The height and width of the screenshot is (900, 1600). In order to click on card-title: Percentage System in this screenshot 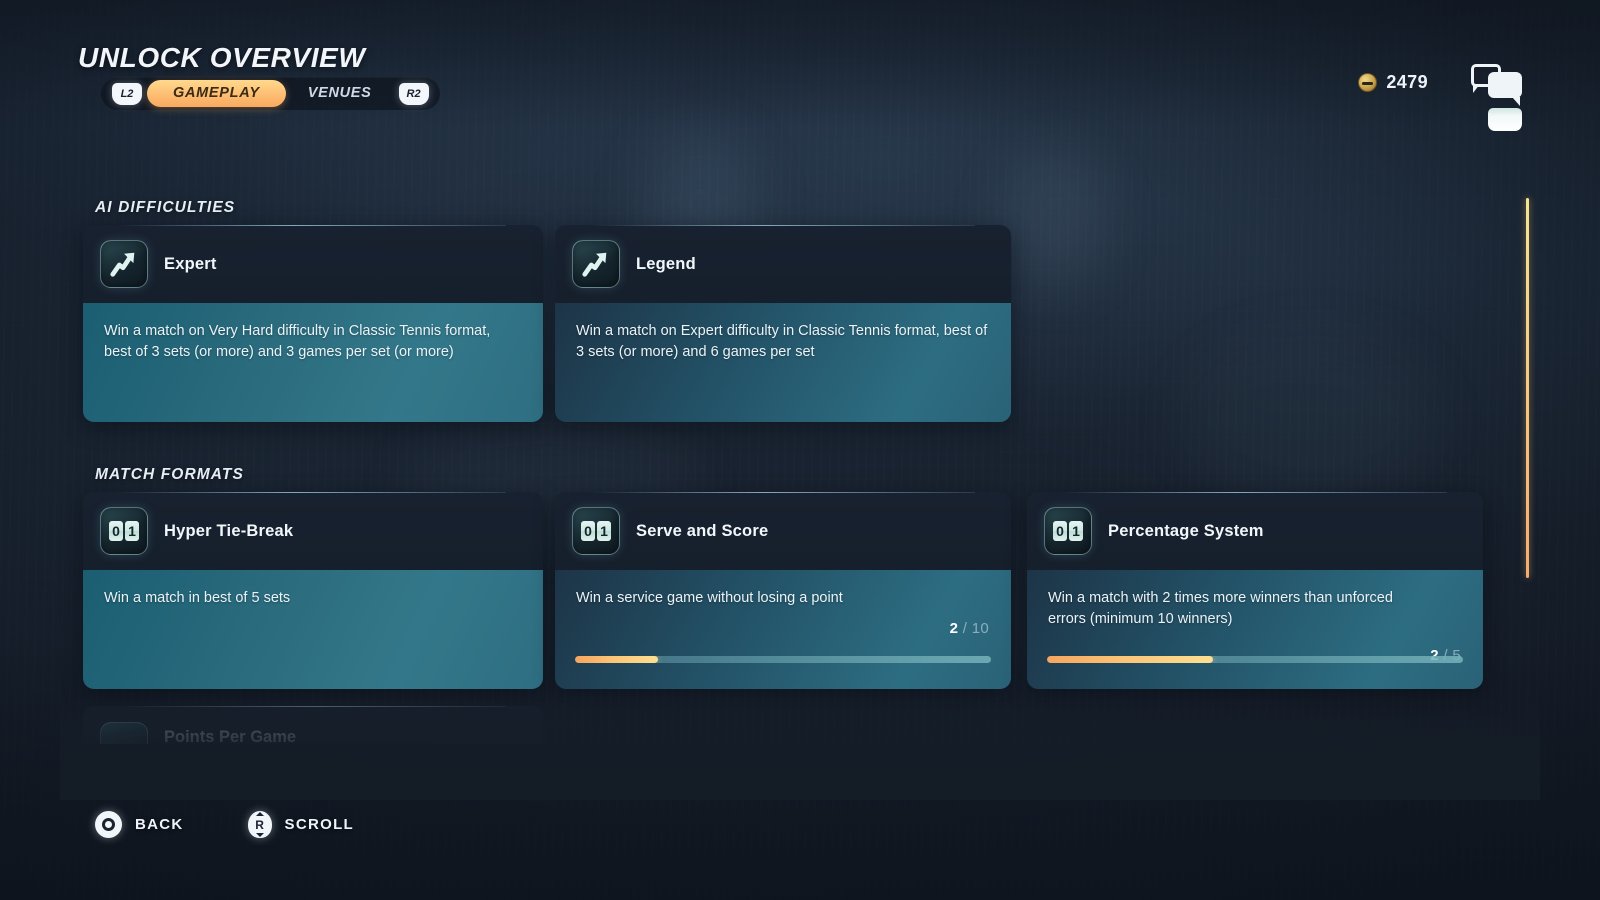, I will do `click(1186, 530)`.